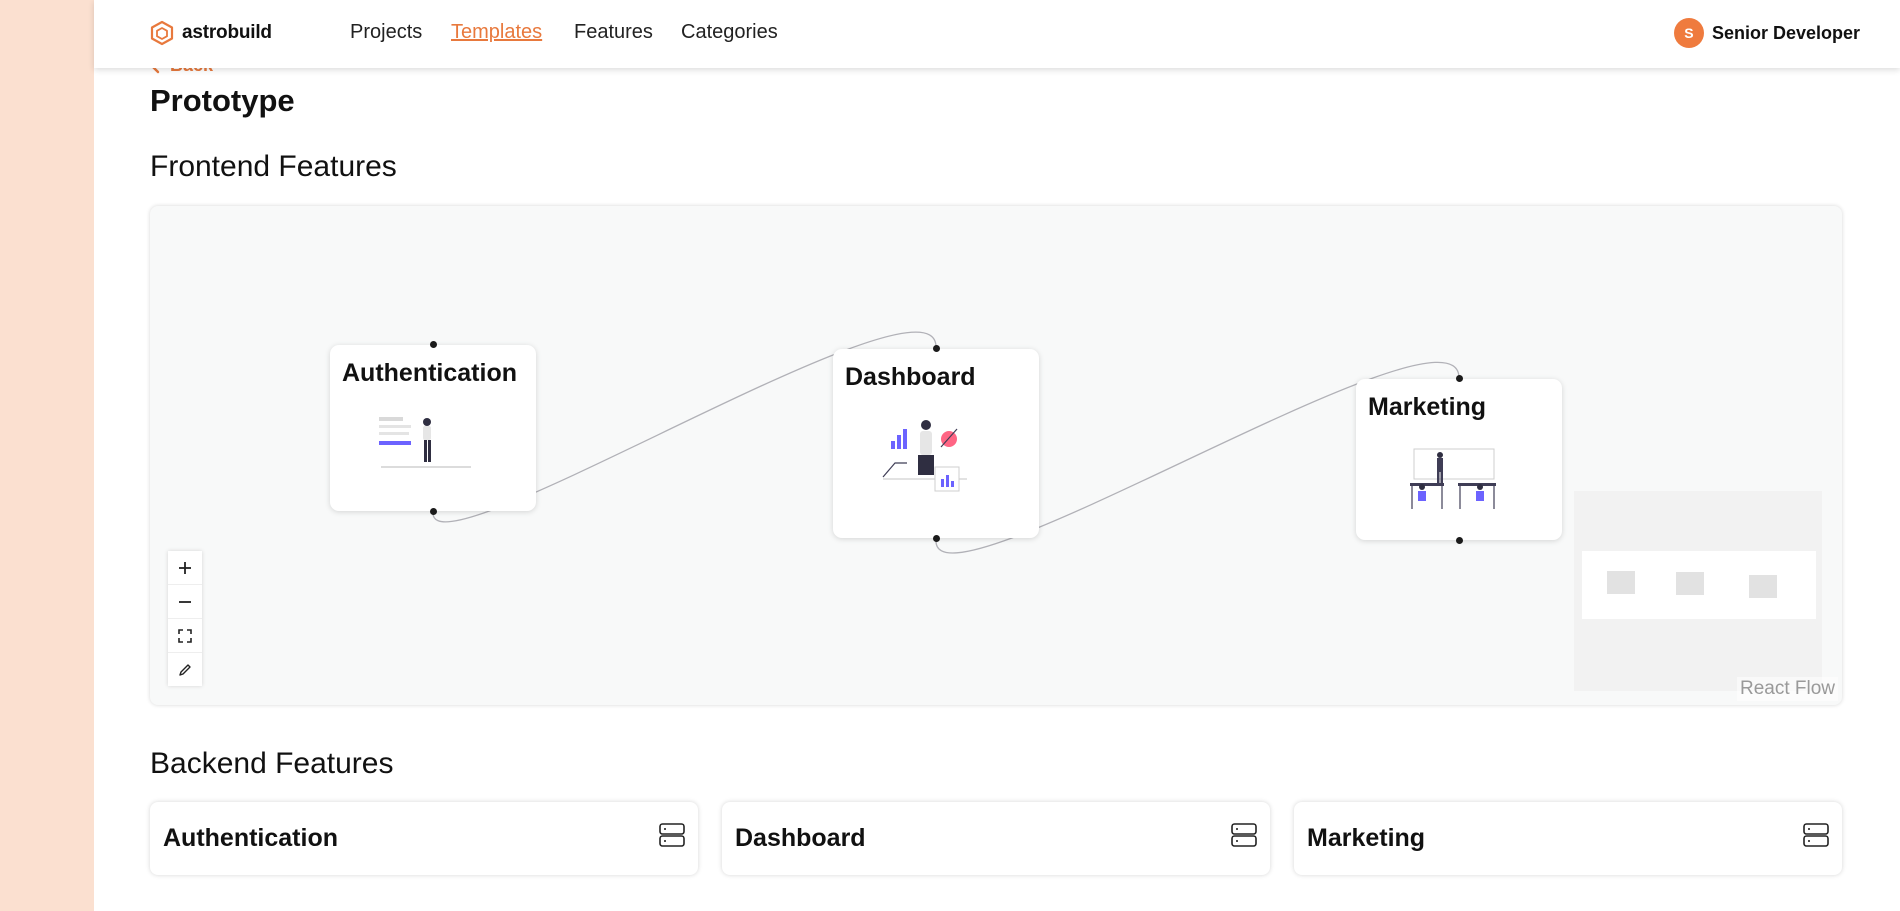 The height and width of the screenshot is (911, 1900). What do you see at coordinates (910, 377) in the screenshot?
I see `node-title: Dashboard` at bounding box center [910, 377].